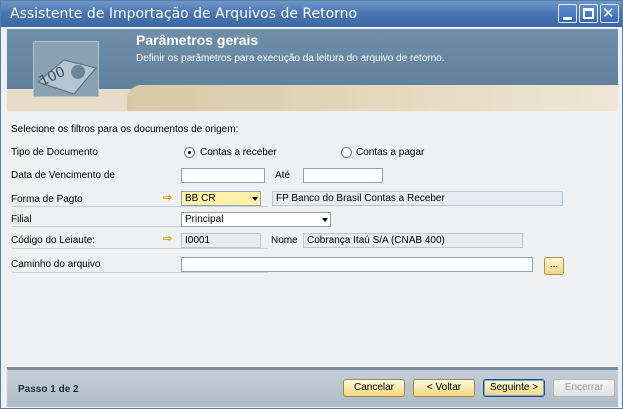 The image size is (623, 409). I want to click on ate-label: Até, so click(283, 175).